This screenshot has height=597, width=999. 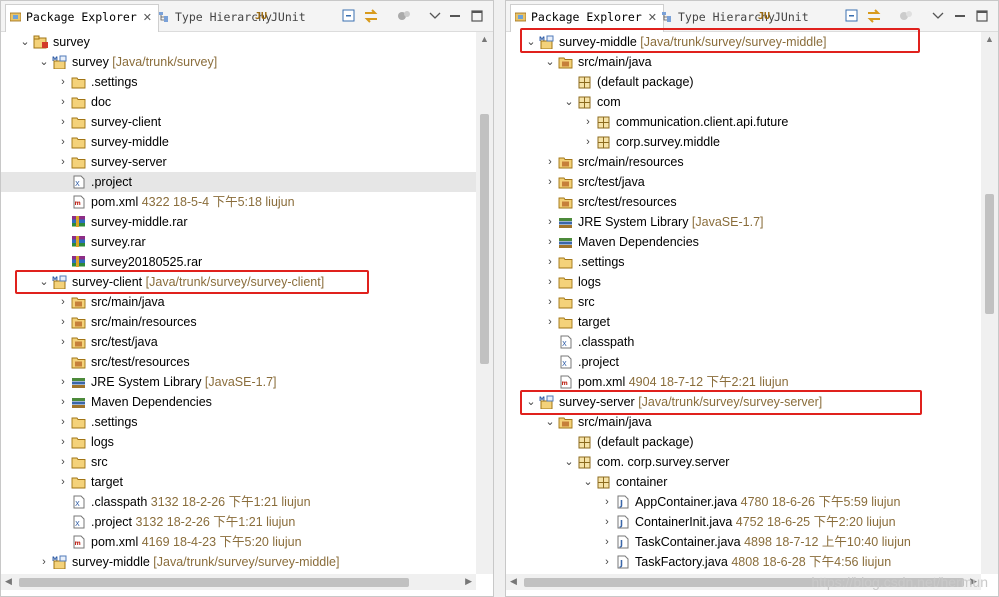 I want to click on left-horizontal-scrollbar: ◀ ▶, so click(x=238, y=582).